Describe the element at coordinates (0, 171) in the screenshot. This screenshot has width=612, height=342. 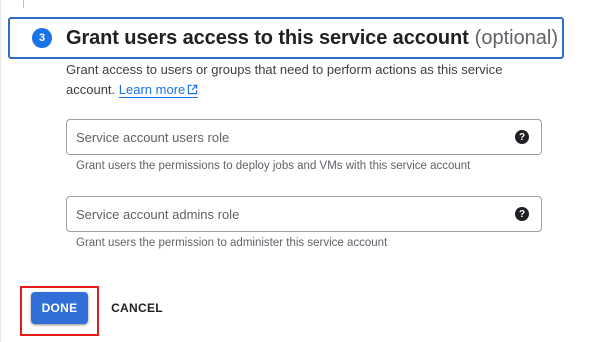
I see `stepper-rail` at that location.